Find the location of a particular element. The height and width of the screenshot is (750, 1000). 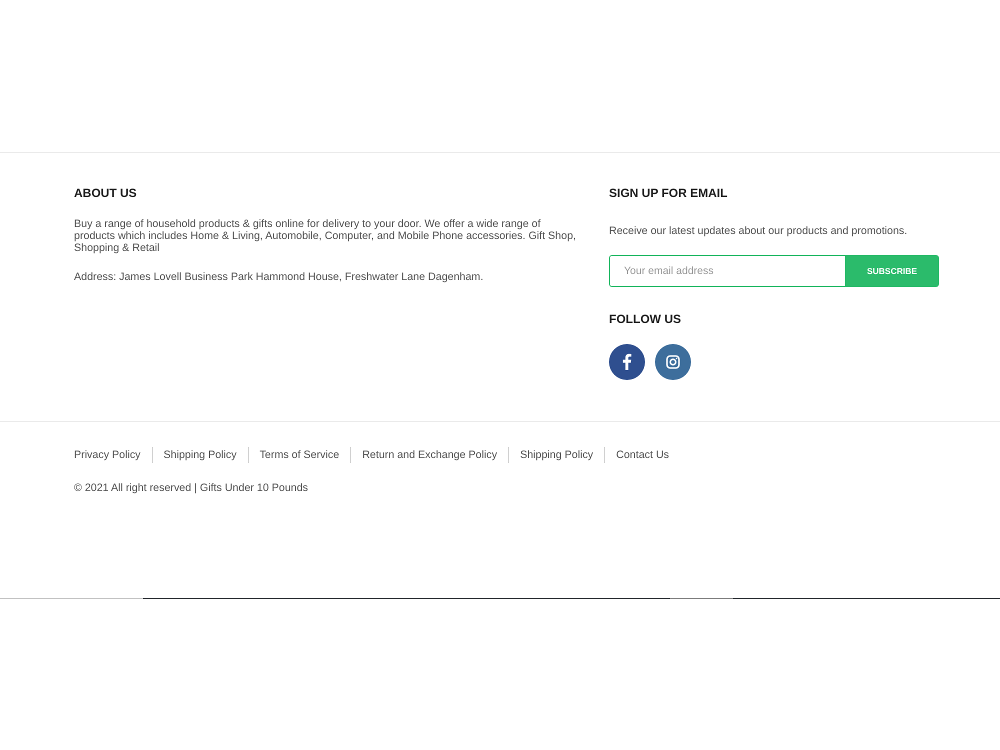

follow-heading: FOLLOW US is located at coordinates (645, 319).